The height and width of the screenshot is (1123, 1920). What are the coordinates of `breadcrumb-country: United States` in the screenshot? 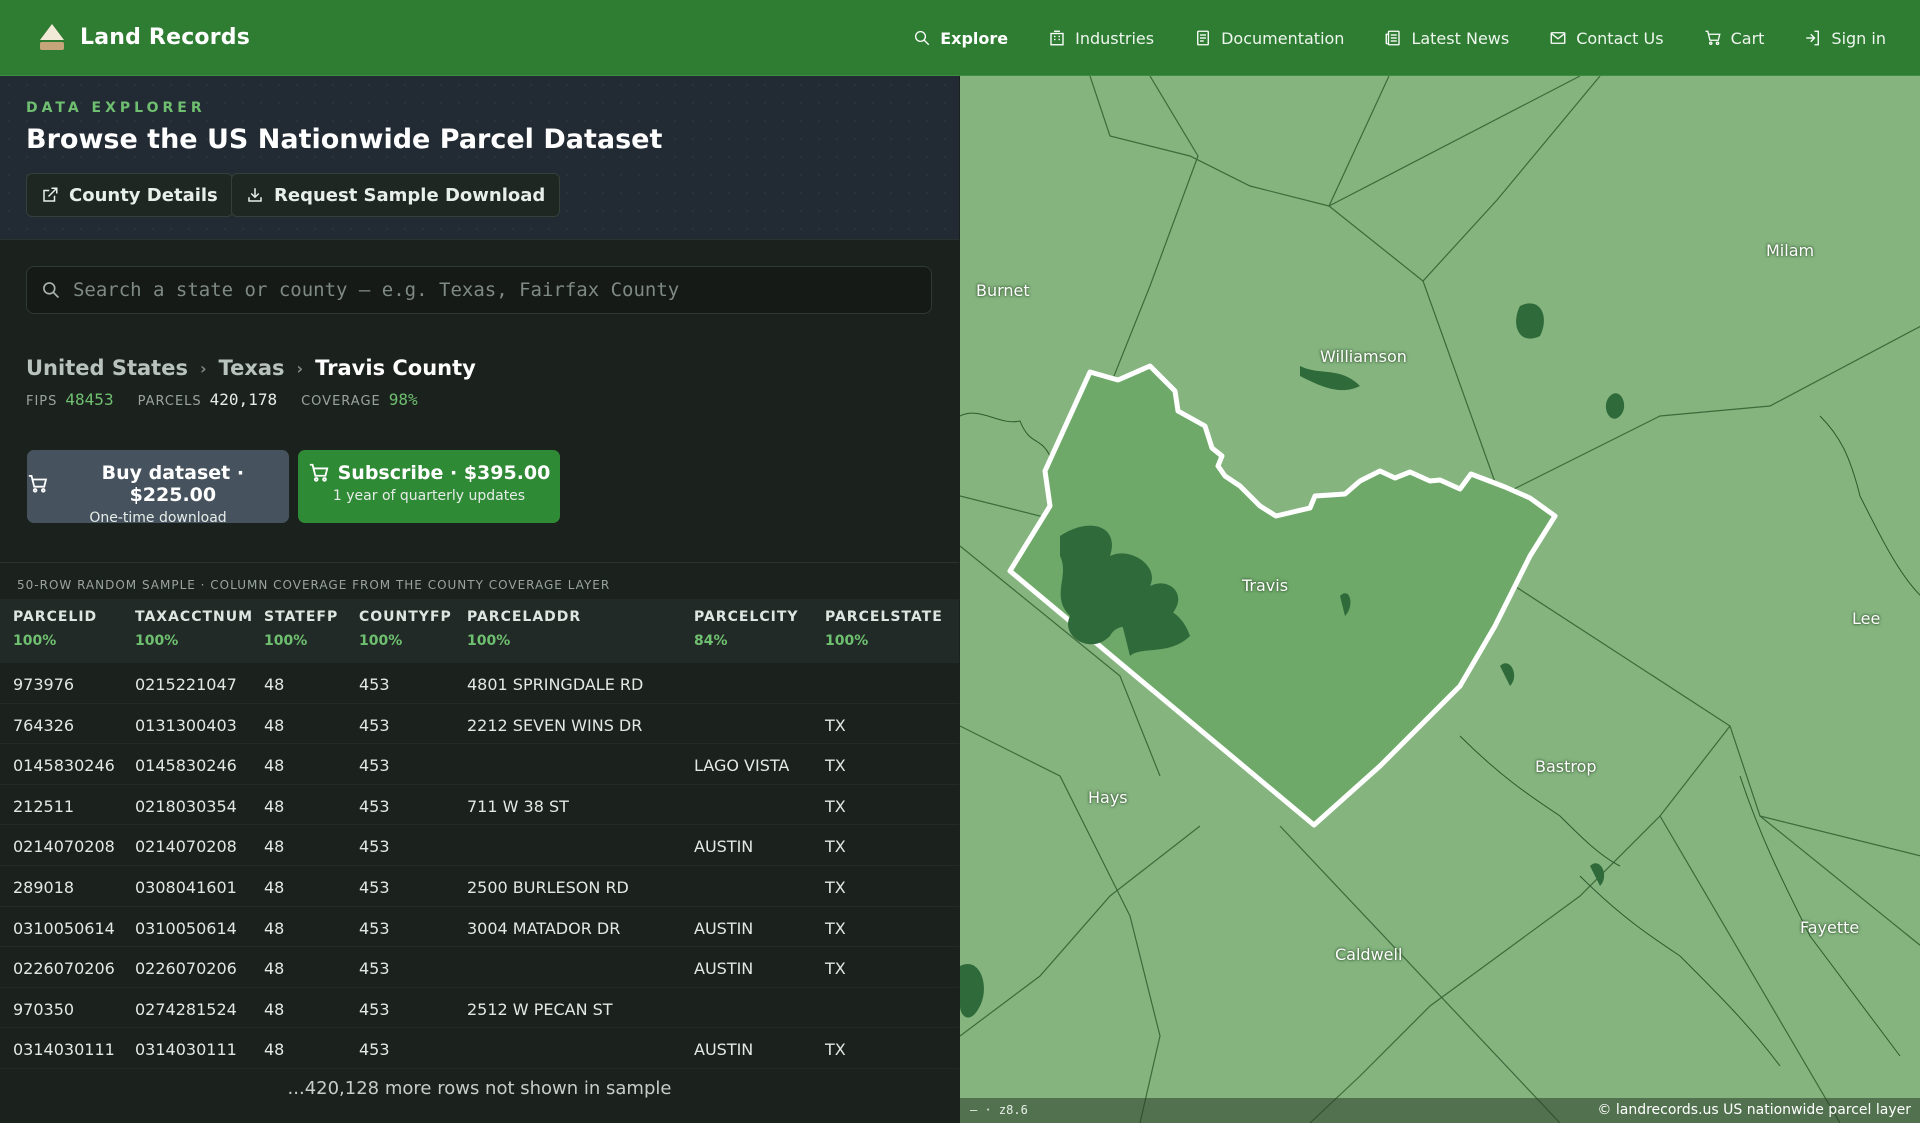 It's located at (107, 368).